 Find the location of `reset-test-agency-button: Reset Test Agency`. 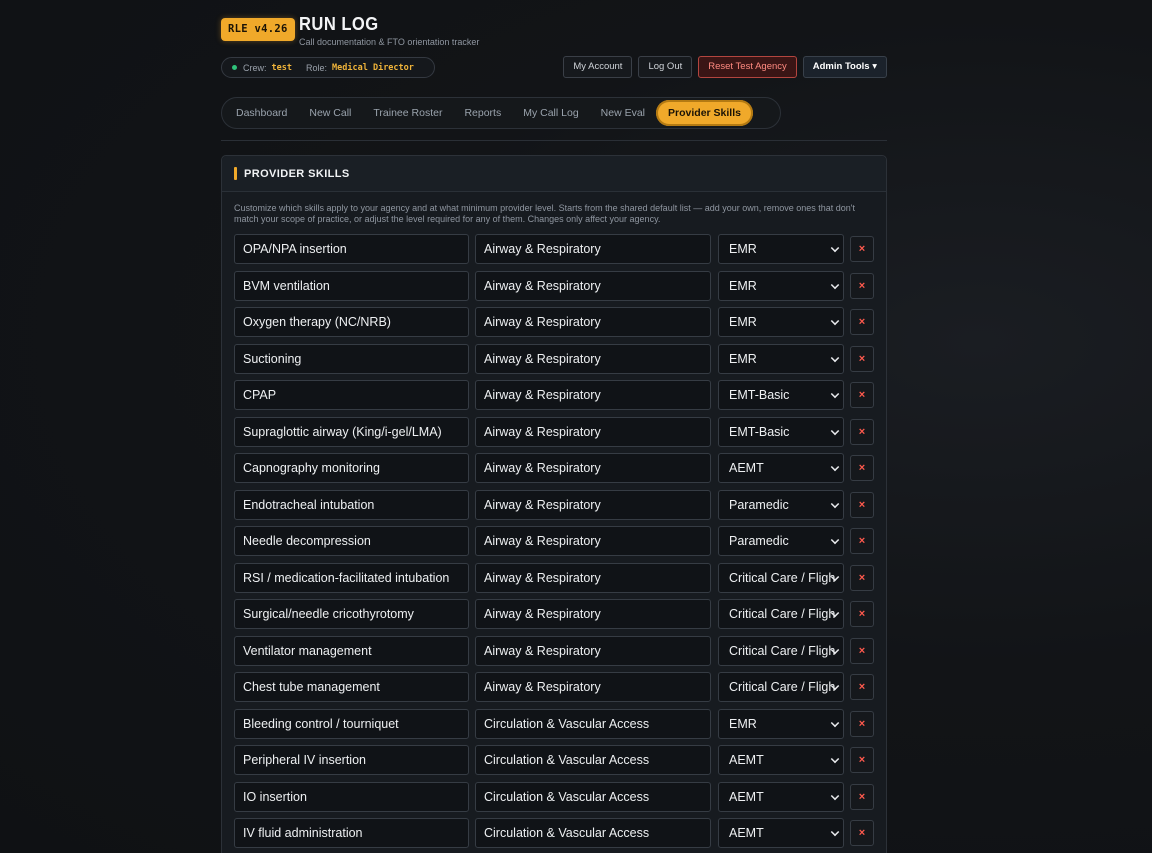

reset-test-agency-button: Reset Test Agency is located at coordinates (747, 67).